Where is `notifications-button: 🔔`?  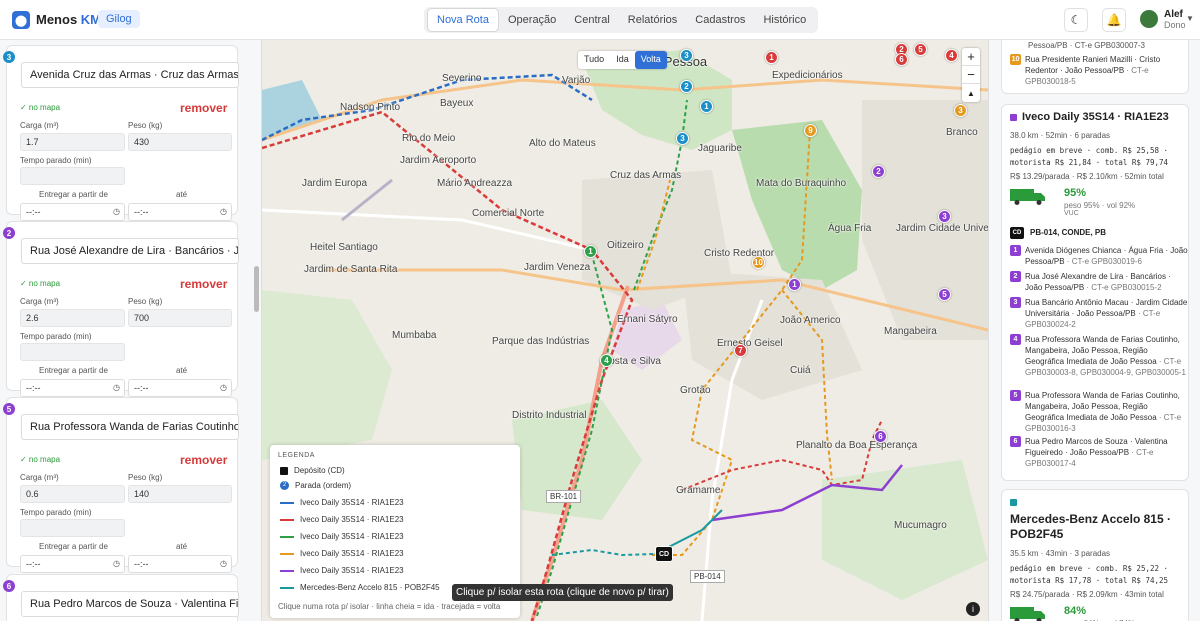
notifications-button: 🔔 is located at coordinates (1114, 20).